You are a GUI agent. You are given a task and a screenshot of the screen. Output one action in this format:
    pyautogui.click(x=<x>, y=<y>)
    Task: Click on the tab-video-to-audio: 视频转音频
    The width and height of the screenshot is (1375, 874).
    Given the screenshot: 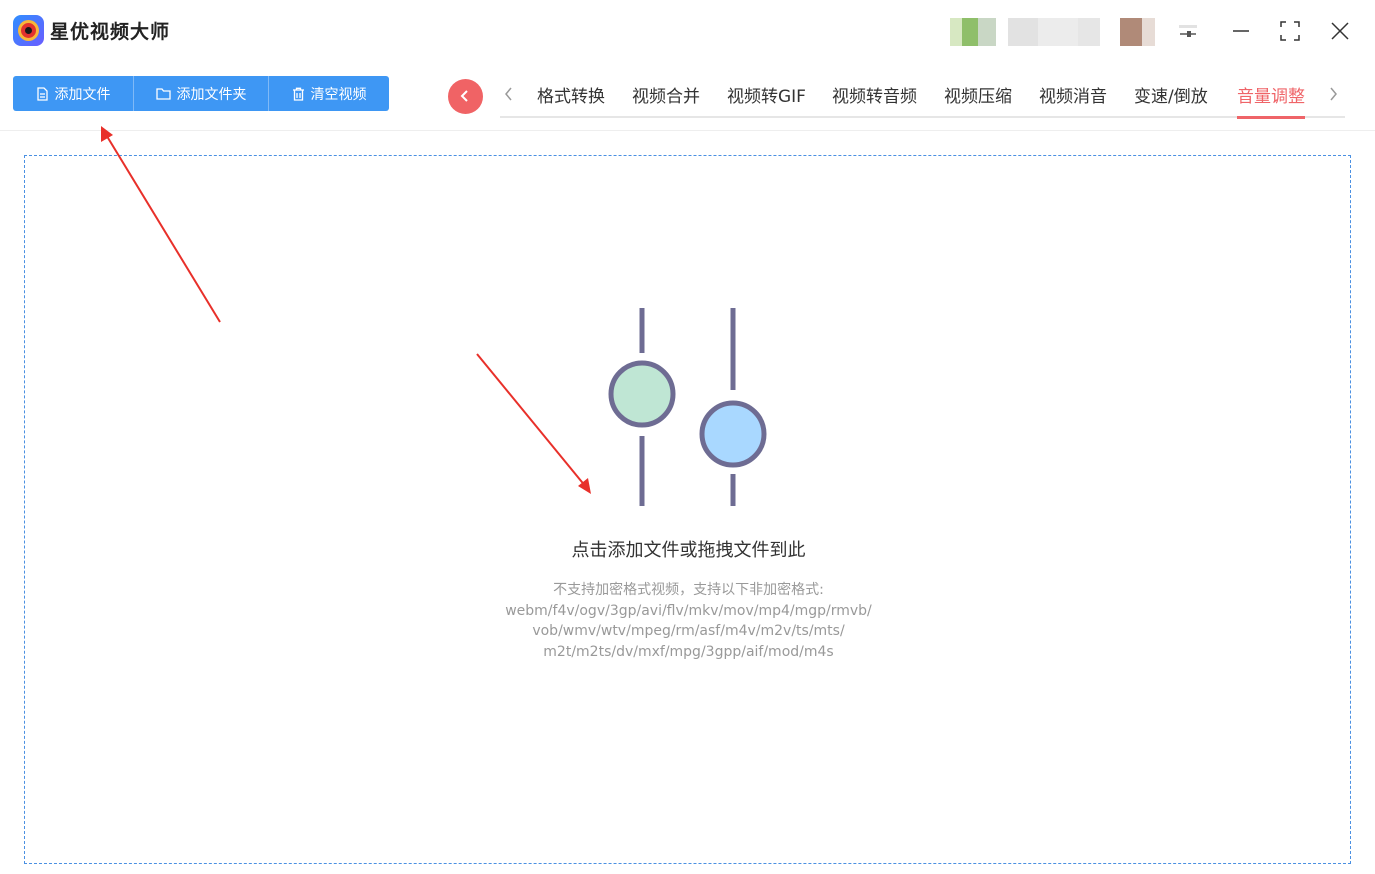 What is the action you would take?
    pyautogui.click(x=874, y=99)
    